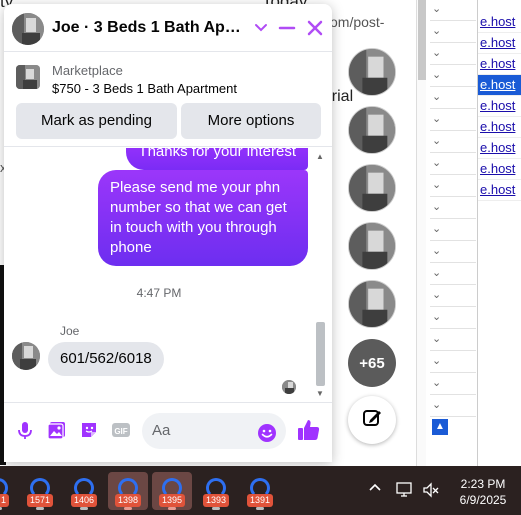  What do you see at coordinates (128, 491) in the screenshot?
I see `taskbar-app-active: 1398` at bounding box center [128, 491].